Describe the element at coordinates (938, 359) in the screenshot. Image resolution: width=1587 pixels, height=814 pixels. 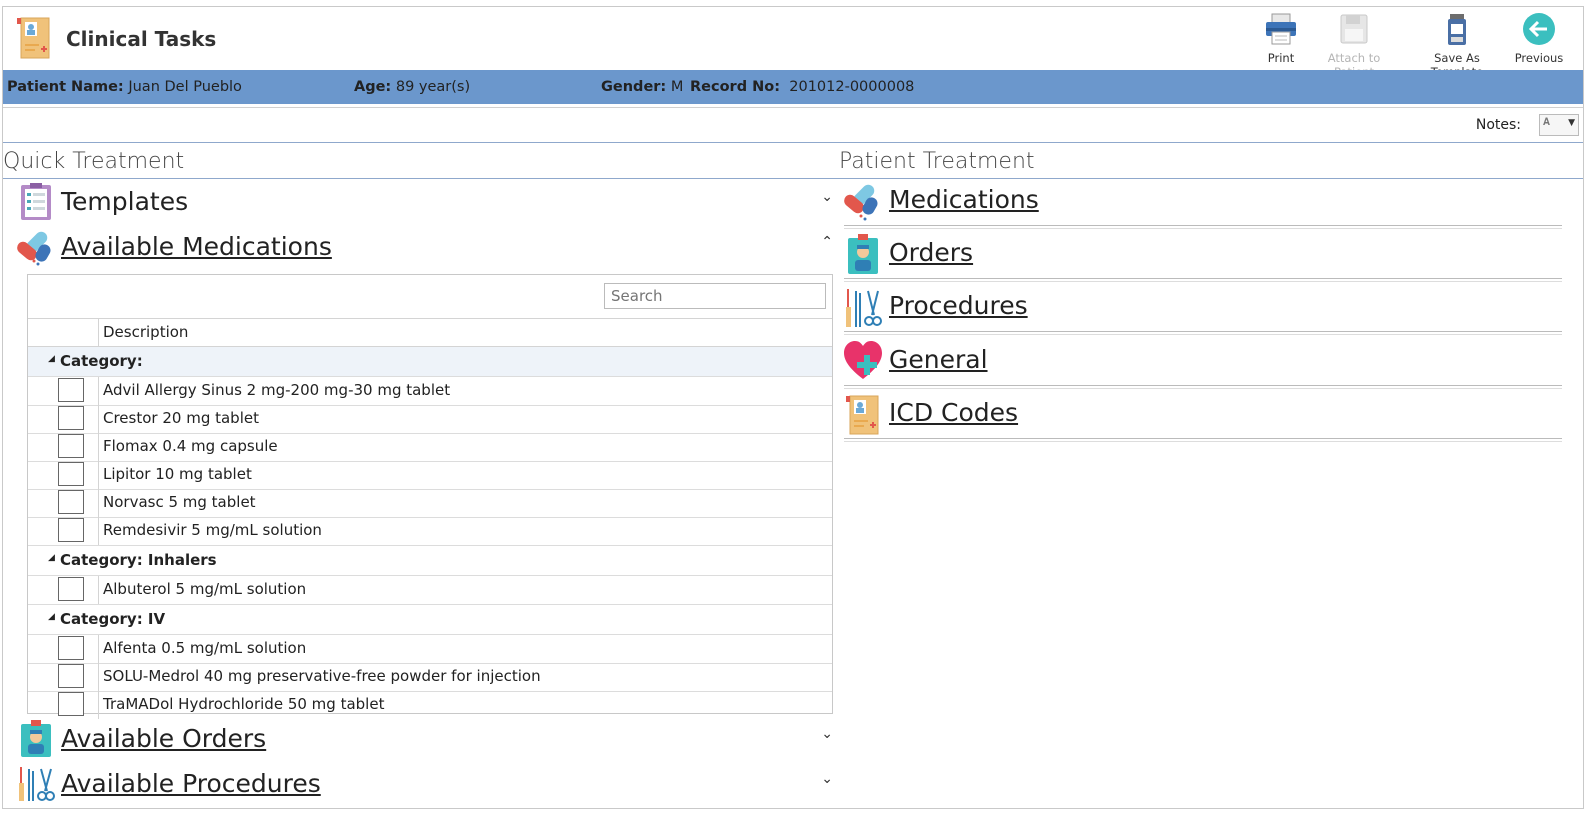
I see `general-link: General` at that location.